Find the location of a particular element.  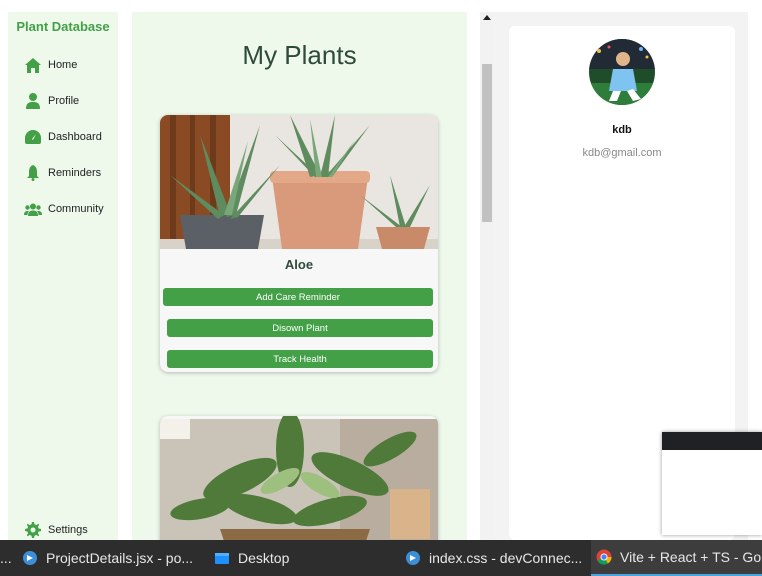

folder-icon is located at coordinates (222, 558).